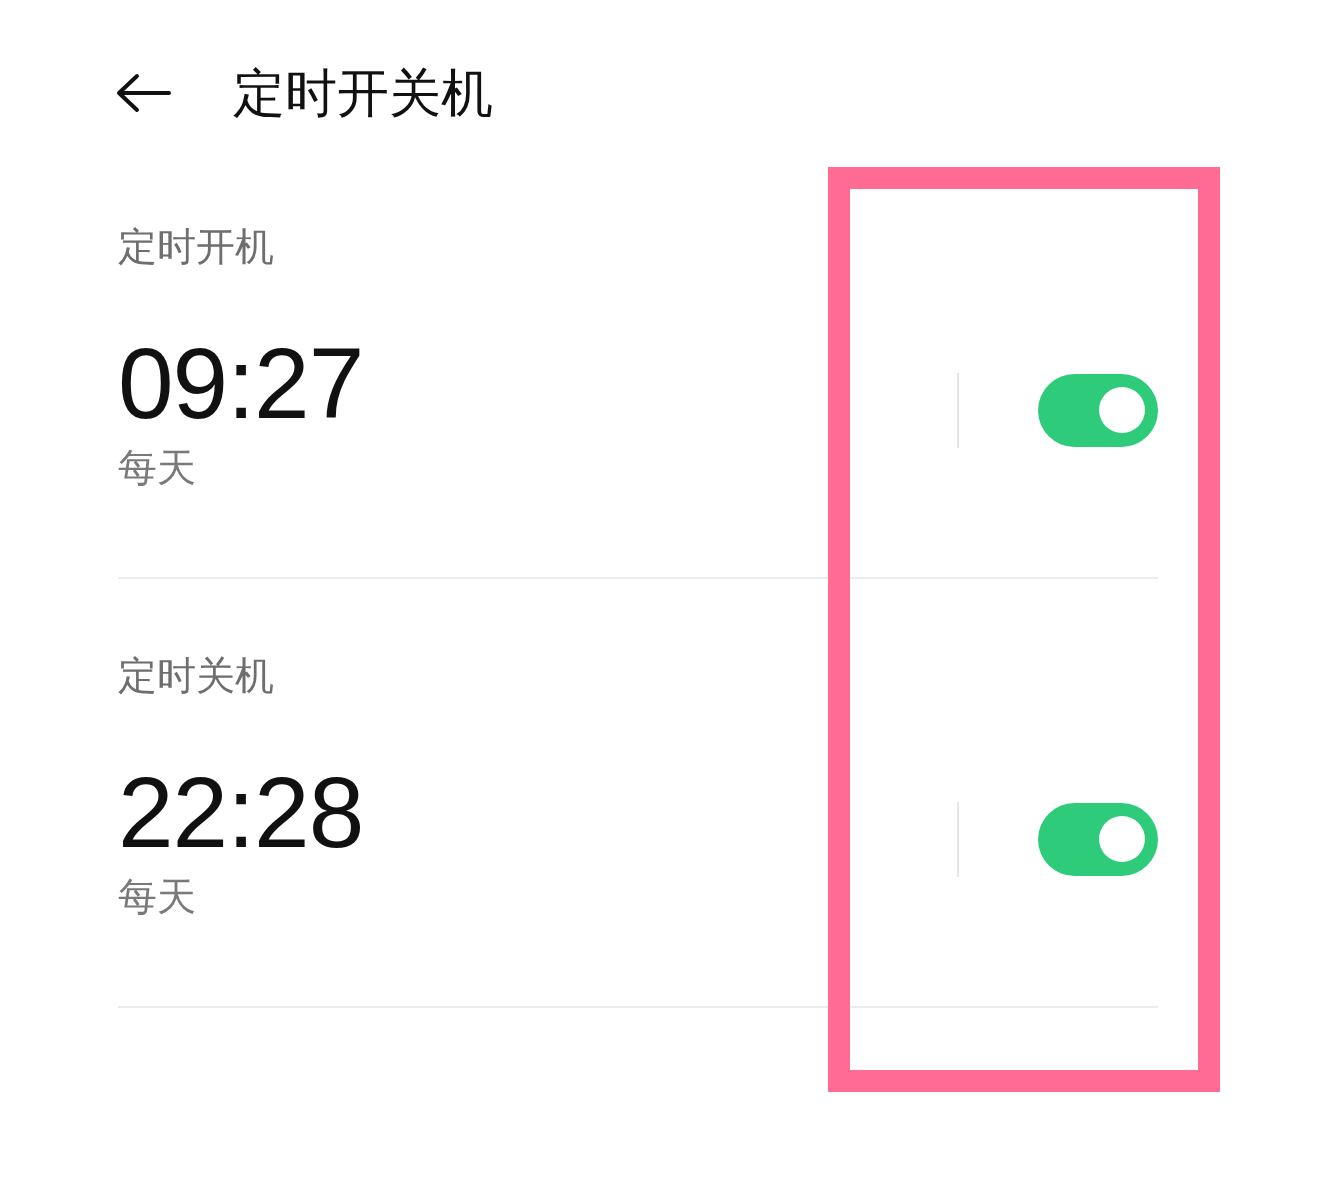 This screenshot has width=1323, height=1177. Describe the element at coordinates (196, 675) in the screenshot. I see `section-label: 定时关机` at that location.